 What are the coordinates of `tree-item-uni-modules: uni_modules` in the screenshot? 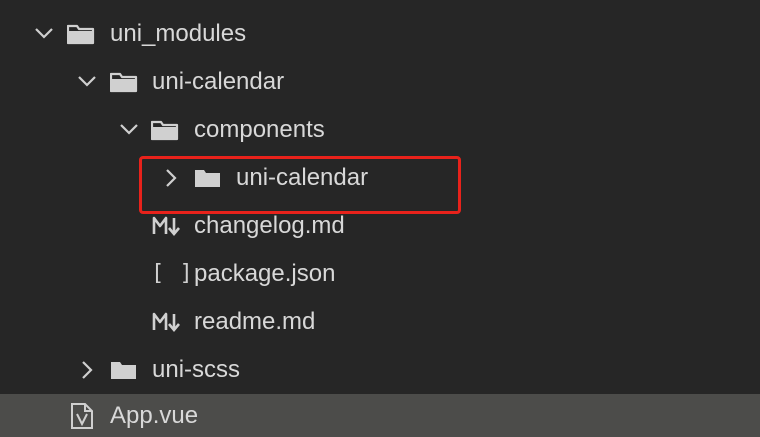 It's located at (380, 34).